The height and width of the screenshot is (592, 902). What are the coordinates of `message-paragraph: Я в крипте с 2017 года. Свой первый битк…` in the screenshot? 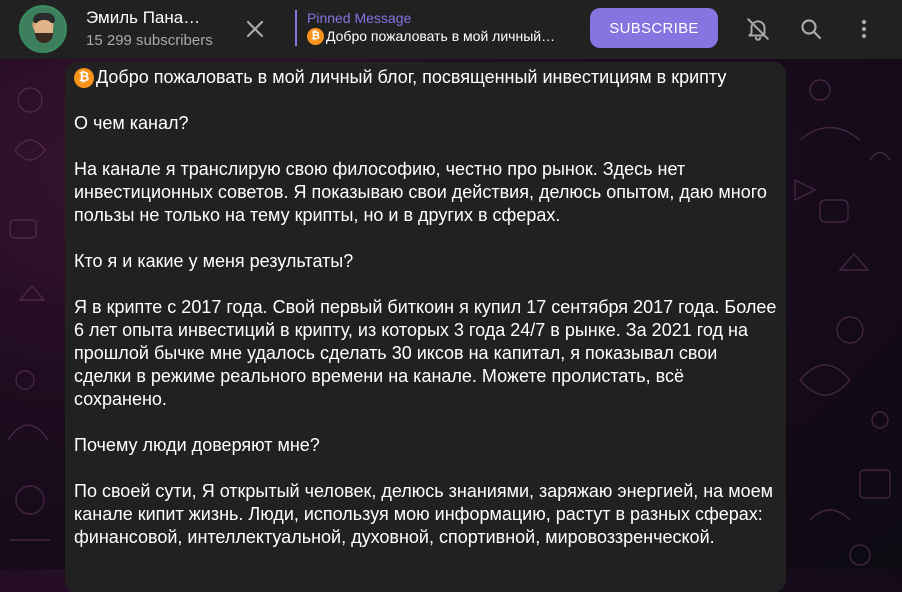 It's located at (425, 353).